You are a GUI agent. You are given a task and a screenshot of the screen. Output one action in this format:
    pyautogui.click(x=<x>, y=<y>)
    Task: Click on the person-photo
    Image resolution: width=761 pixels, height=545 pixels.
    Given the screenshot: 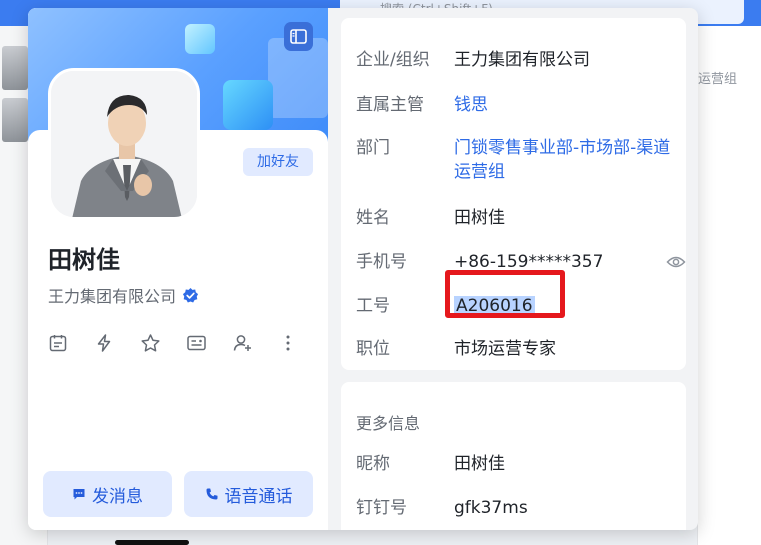 What is the action you would take?
    pyautogui.click(x=124, y=144)
    